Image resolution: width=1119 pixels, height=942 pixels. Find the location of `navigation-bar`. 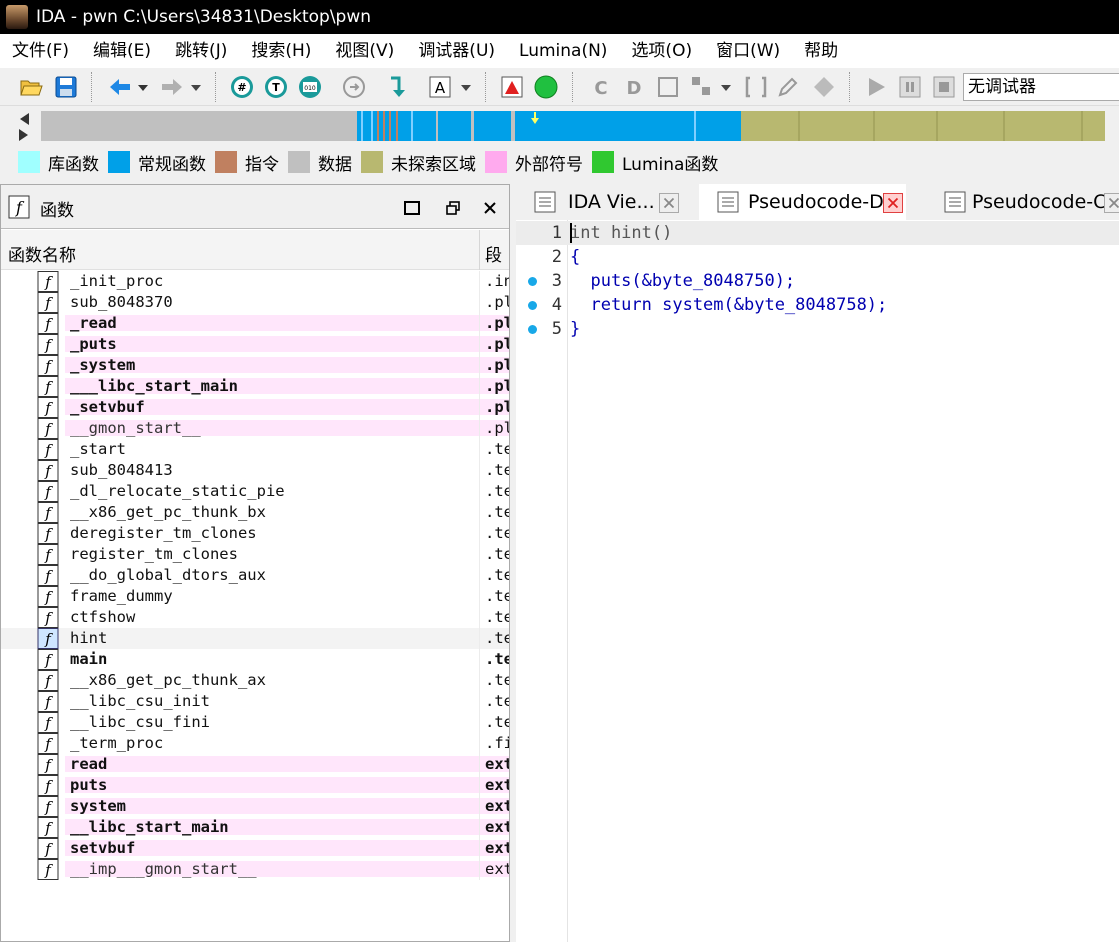

navigation-bar is located at coordinates (573, 126).